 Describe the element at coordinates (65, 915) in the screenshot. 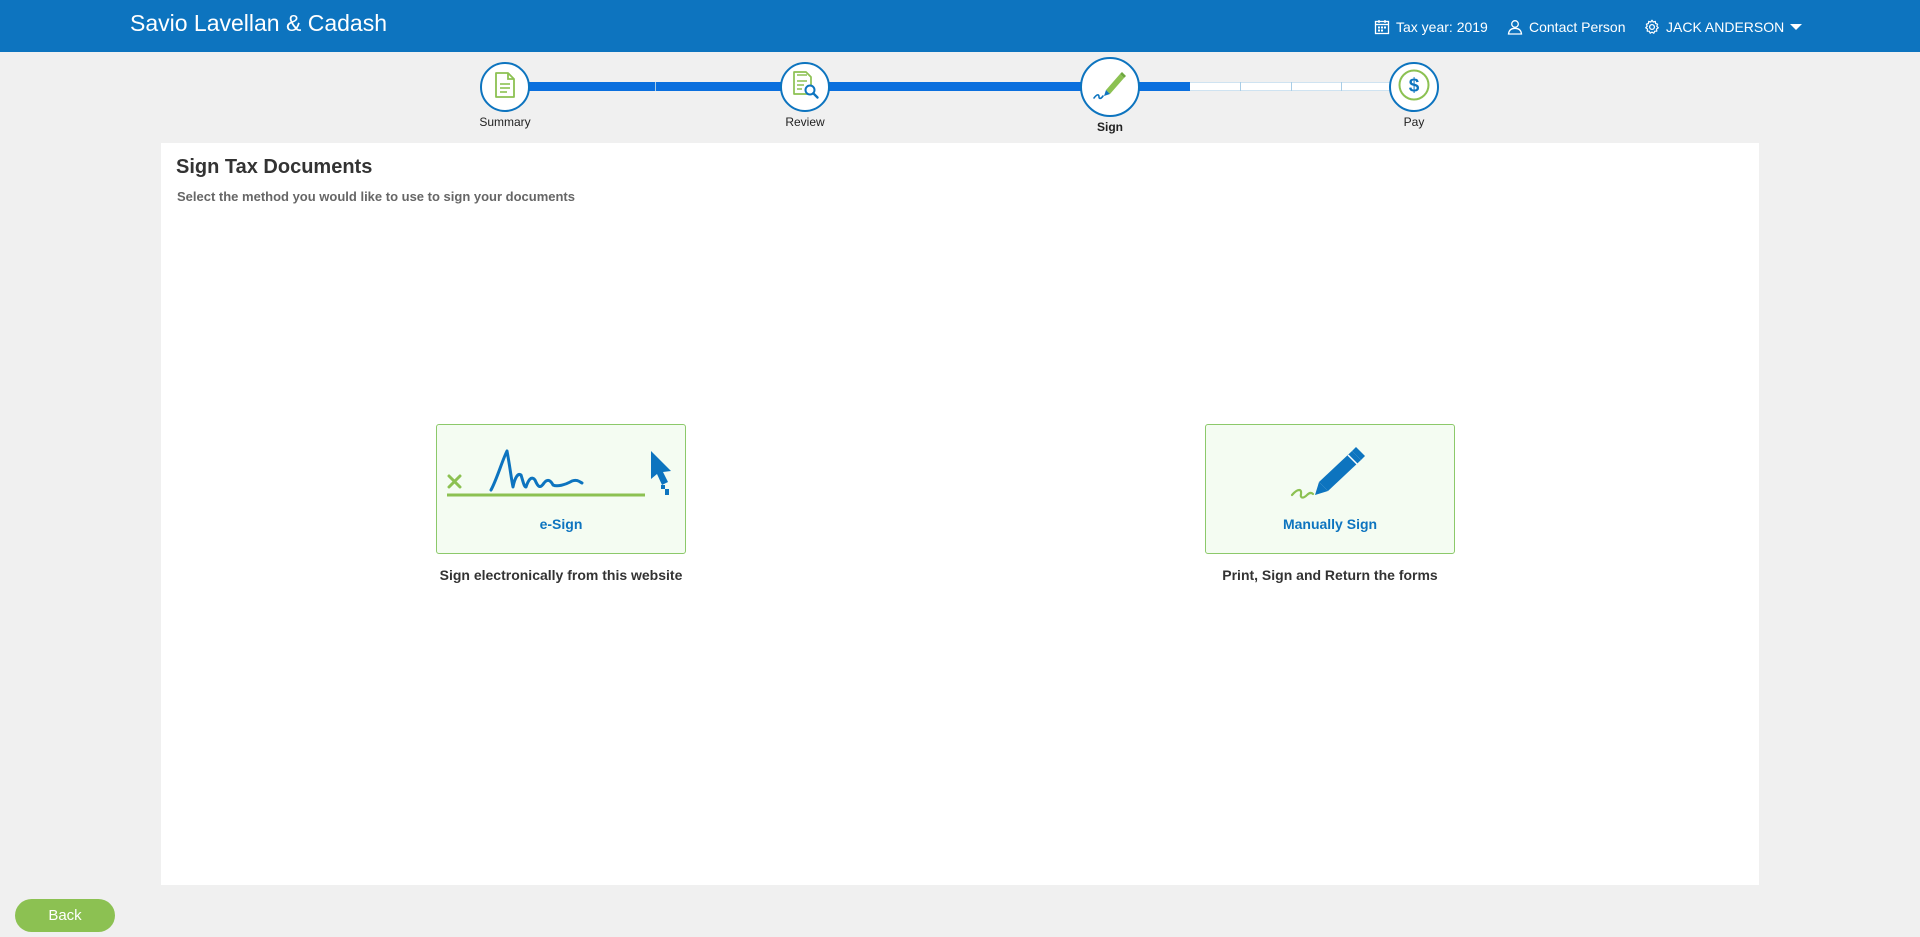

I see `back-button: Back` at that location.